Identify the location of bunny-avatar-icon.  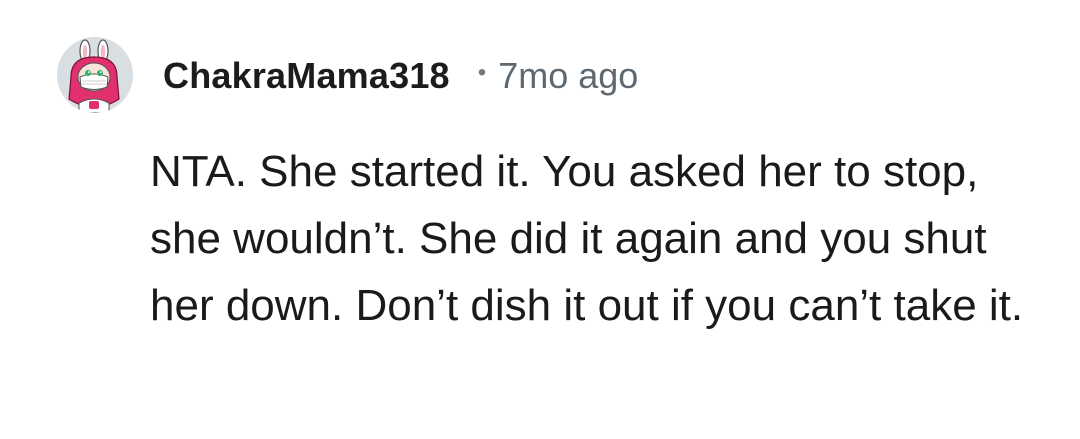
(95, 75).